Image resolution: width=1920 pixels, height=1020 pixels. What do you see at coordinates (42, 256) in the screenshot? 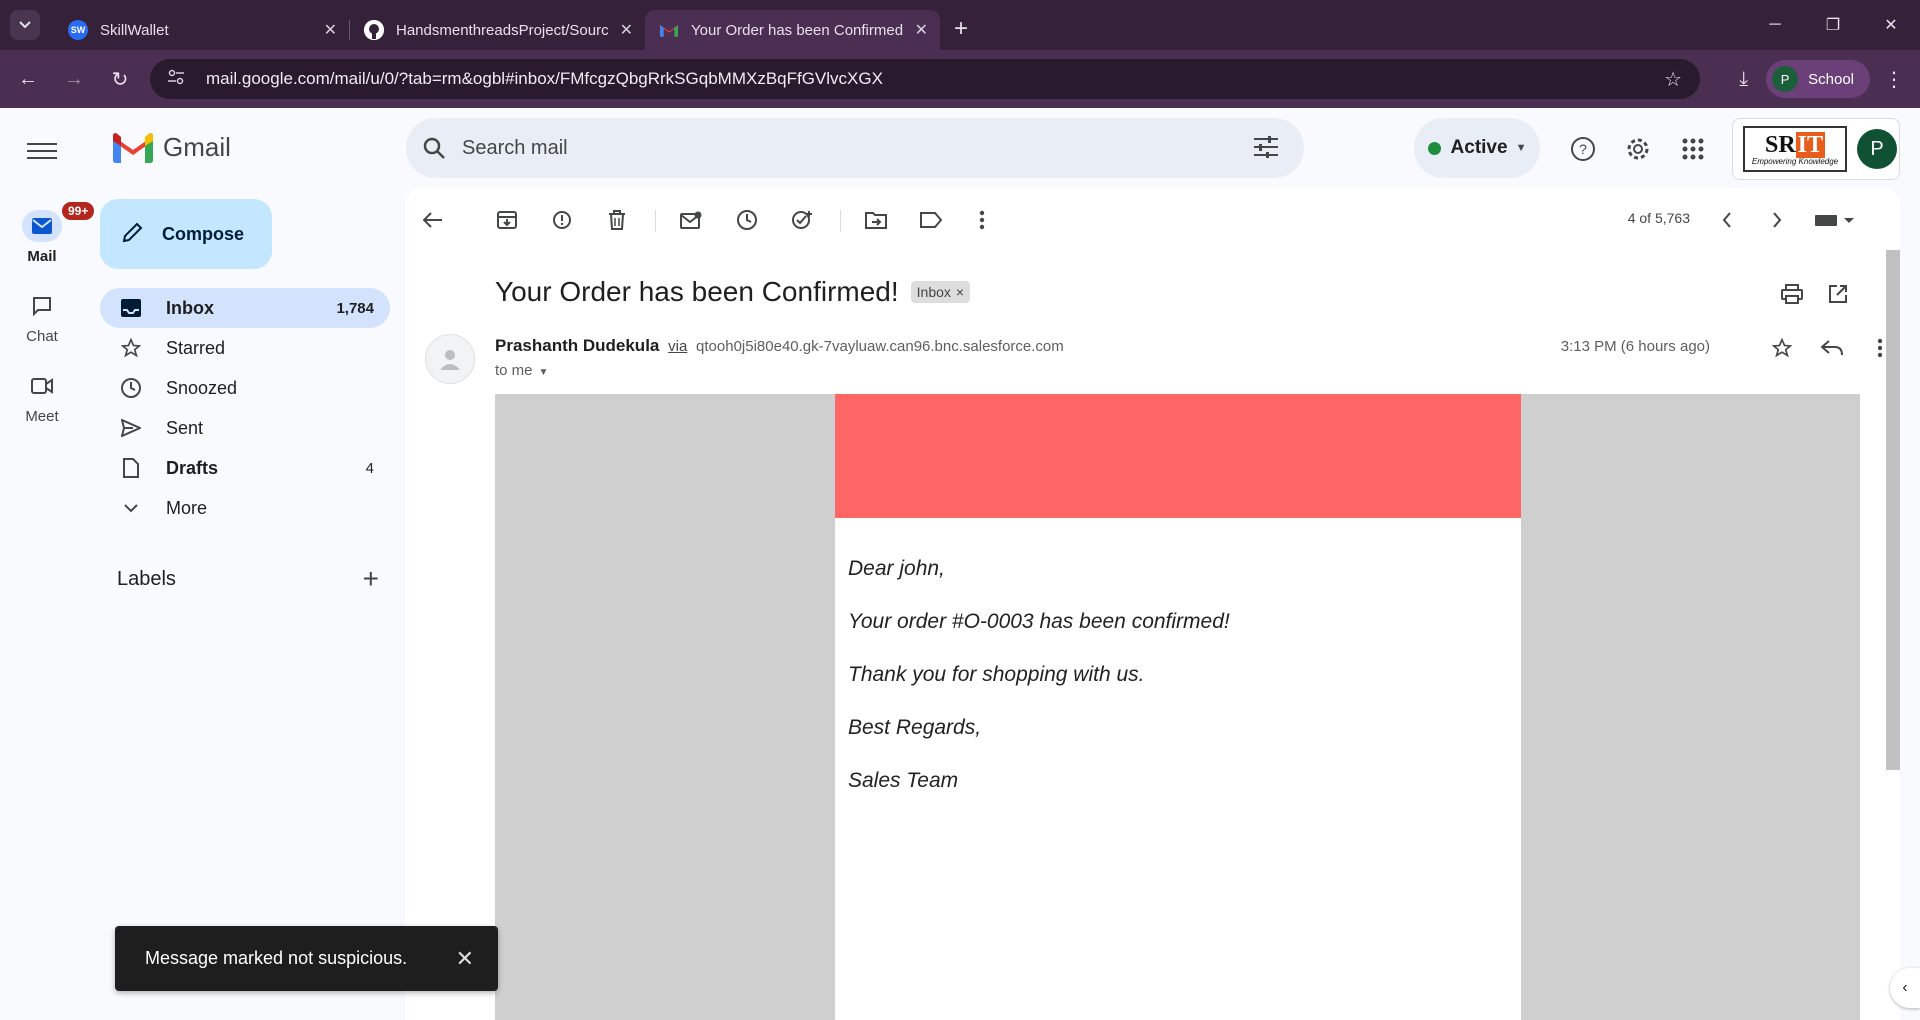
I see `rail-label: Mail` at bounding box center [42, 256].